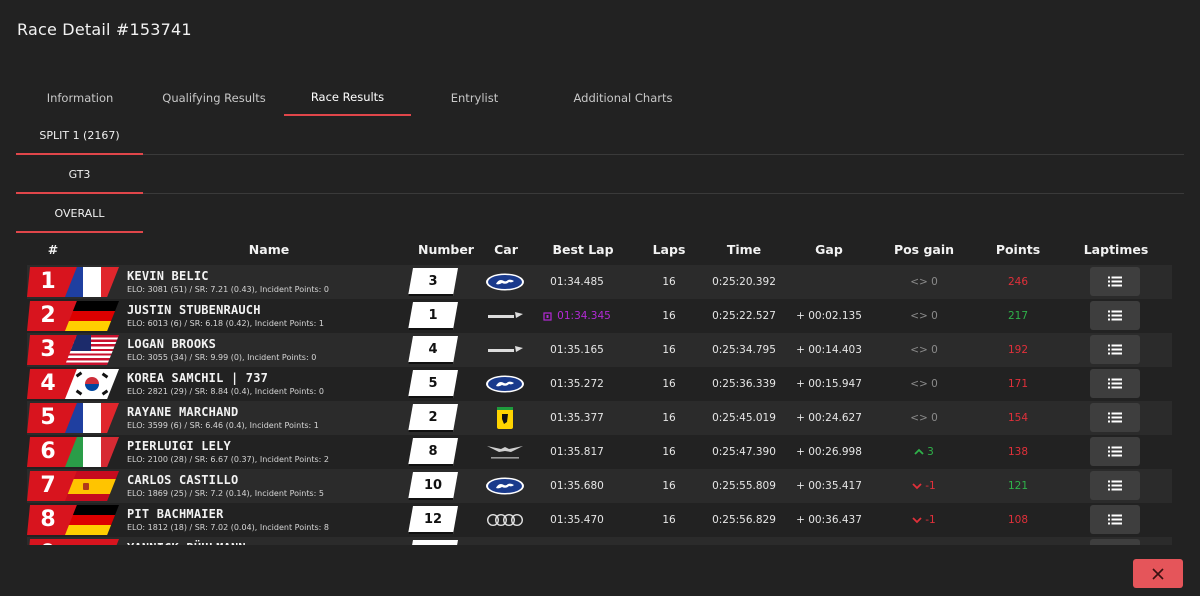 Image resolution: width=1200 pixels, height=596 pixels. Describe the element at coordinates (669, 249) in the screenshot. I see `header-laps: Laps` at that location.